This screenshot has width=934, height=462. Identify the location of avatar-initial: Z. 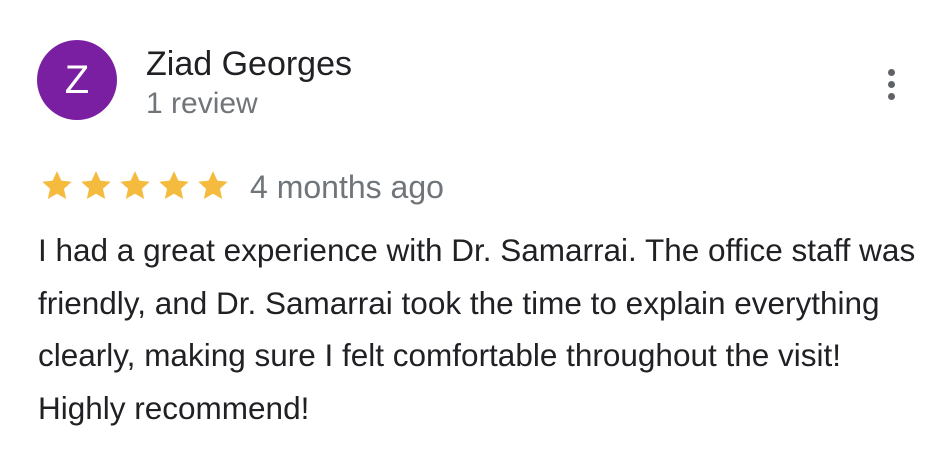
(77, 80).